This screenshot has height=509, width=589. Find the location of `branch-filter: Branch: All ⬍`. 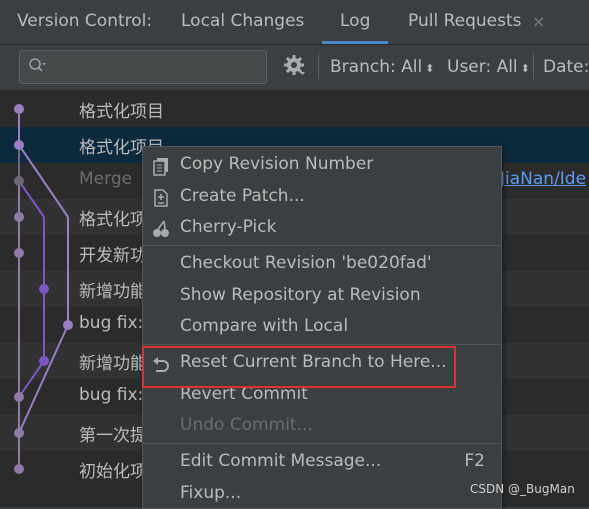

branch-filter: Branch: All ⬍ is located at coordinates (382, 67).